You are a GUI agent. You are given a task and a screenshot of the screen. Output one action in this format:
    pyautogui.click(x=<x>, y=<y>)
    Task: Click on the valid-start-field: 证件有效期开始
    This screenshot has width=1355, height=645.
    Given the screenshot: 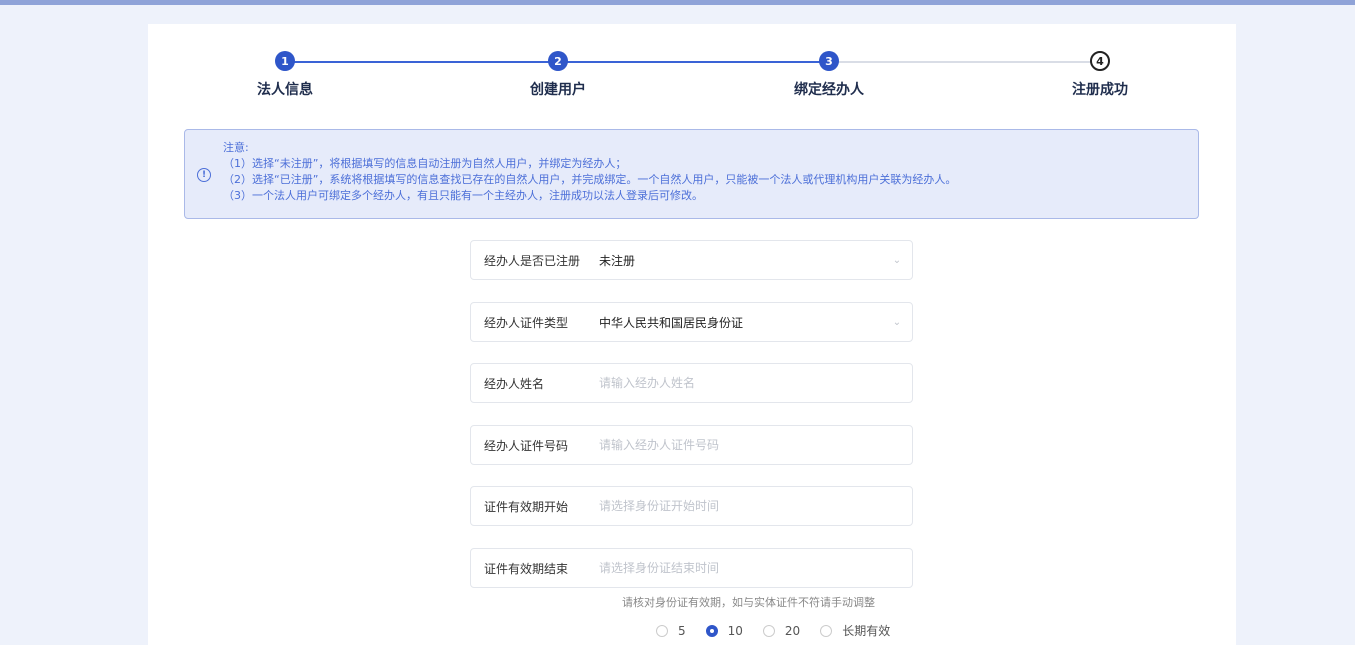 What is the action you would take?
    pyautogui.click(x=691, y=506)
    